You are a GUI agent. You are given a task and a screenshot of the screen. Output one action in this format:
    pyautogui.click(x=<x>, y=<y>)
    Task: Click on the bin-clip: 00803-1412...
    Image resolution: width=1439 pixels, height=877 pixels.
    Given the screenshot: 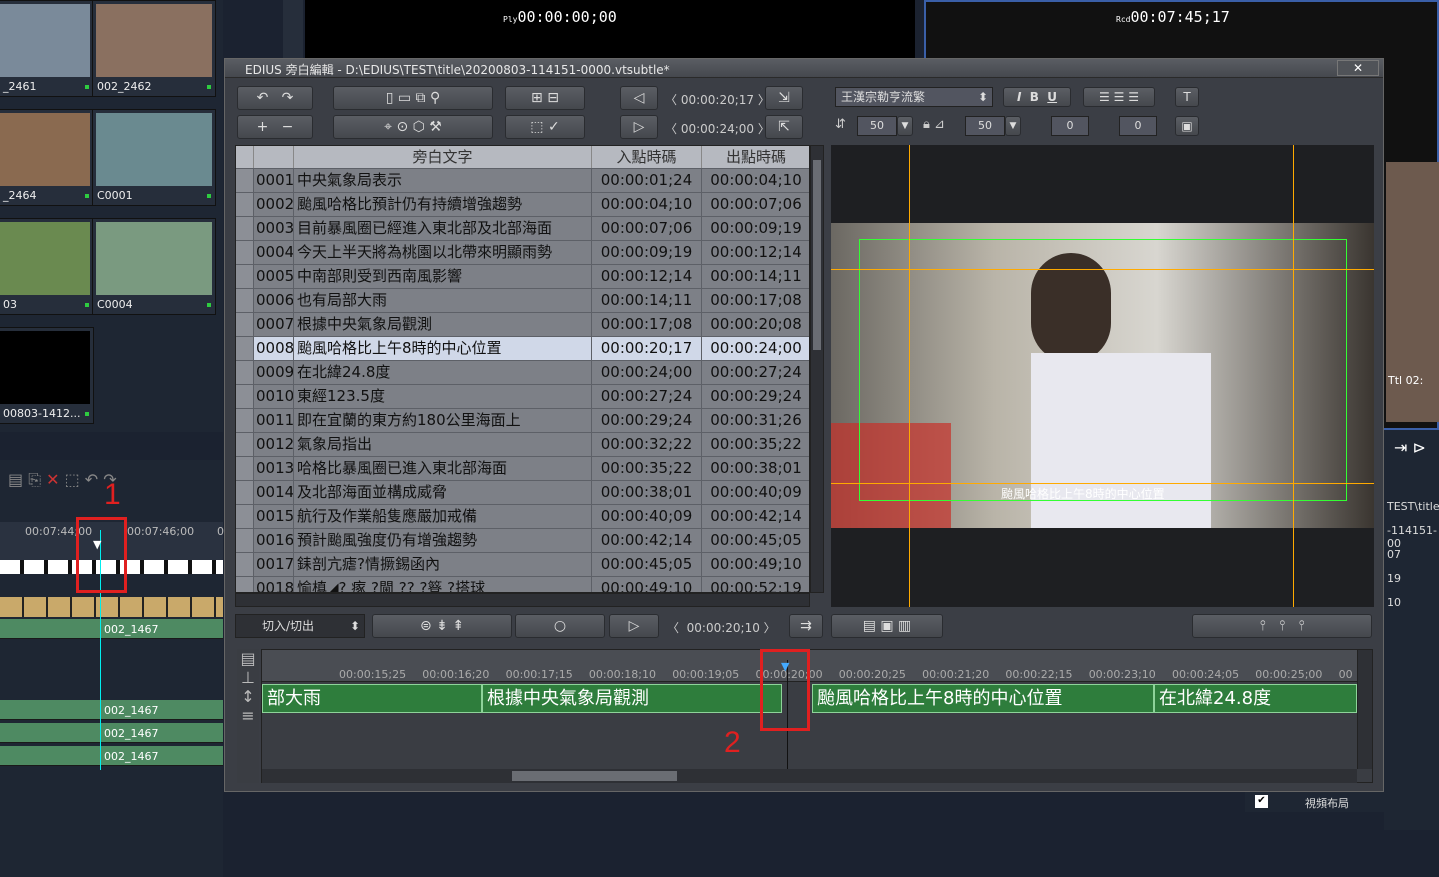 What is the action you would take?
    pyautogui.click(x=47, y=375)
    